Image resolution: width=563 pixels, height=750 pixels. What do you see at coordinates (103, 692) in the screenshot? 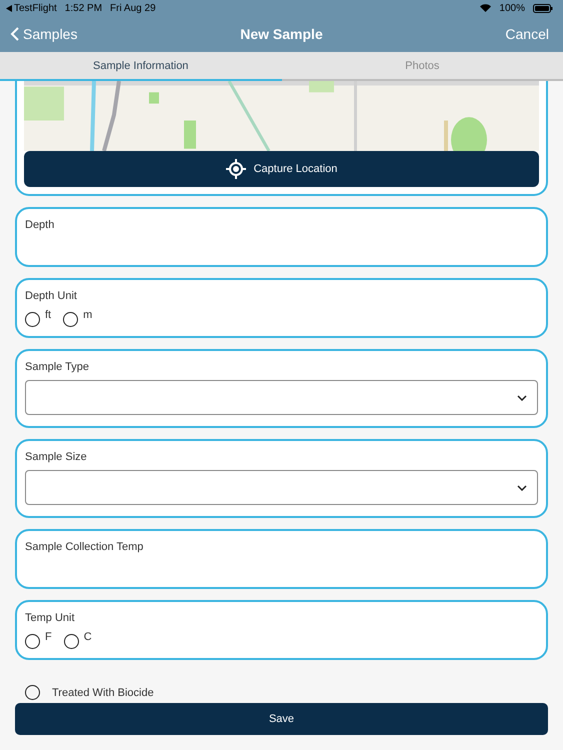
I see `checkbox-label: Treated With Biocide` at bounding box center [103, 692].